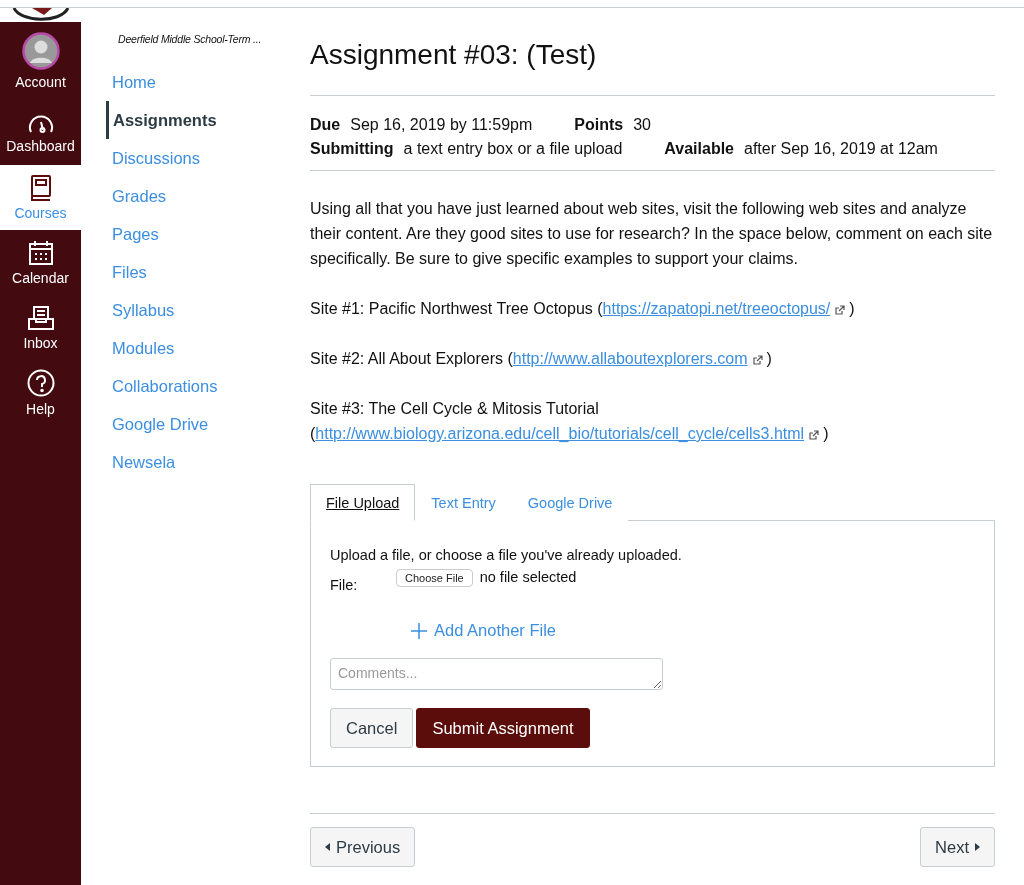 The width and height of the screenshot is (1024, 885). I want to click on detail-value: after Sep 16, 2019 at 12am, so click(841, 149).